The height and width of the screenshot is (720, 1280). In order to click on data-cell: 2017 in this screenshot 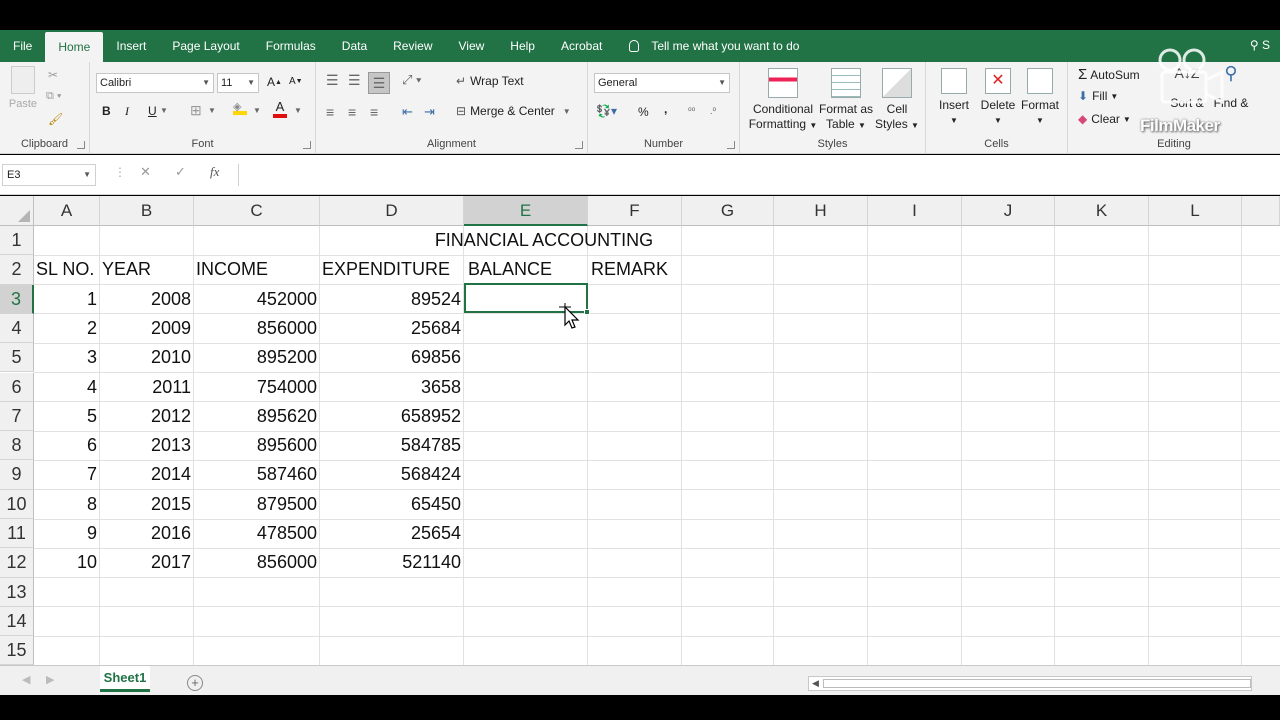, I will do `click(146, 562)`.